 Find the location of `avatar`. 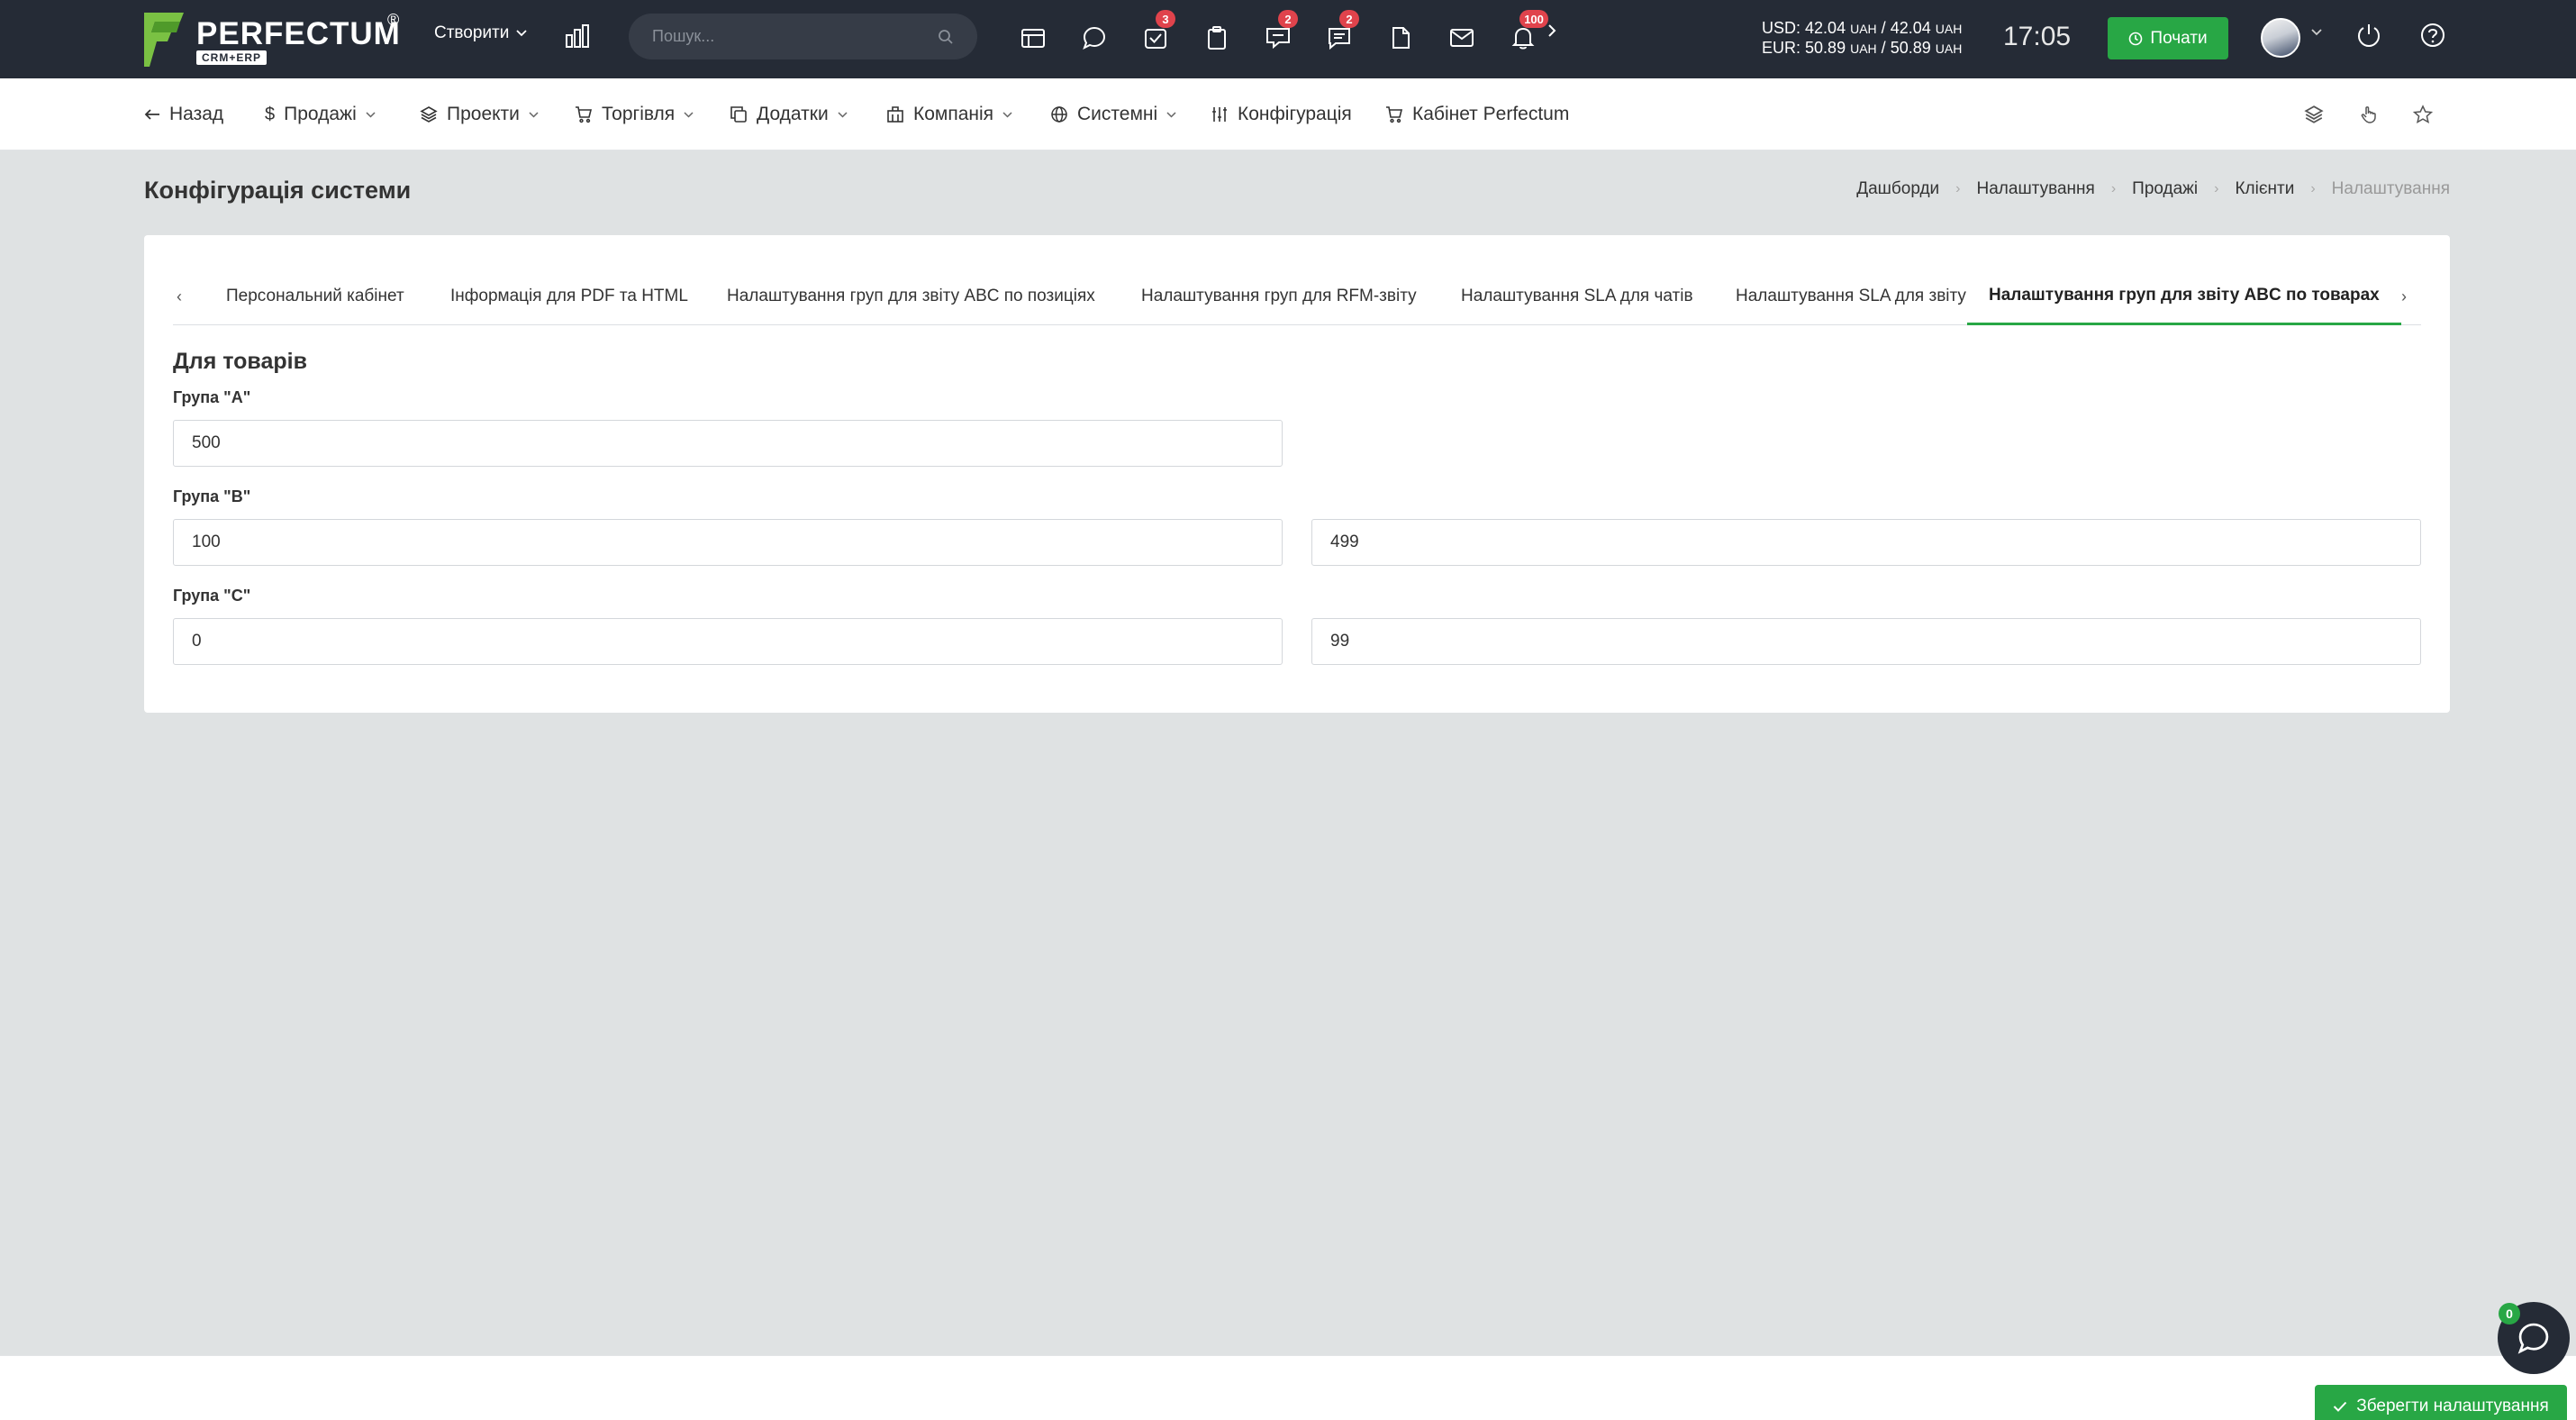

avatar is located at coordinates (2280, 38).